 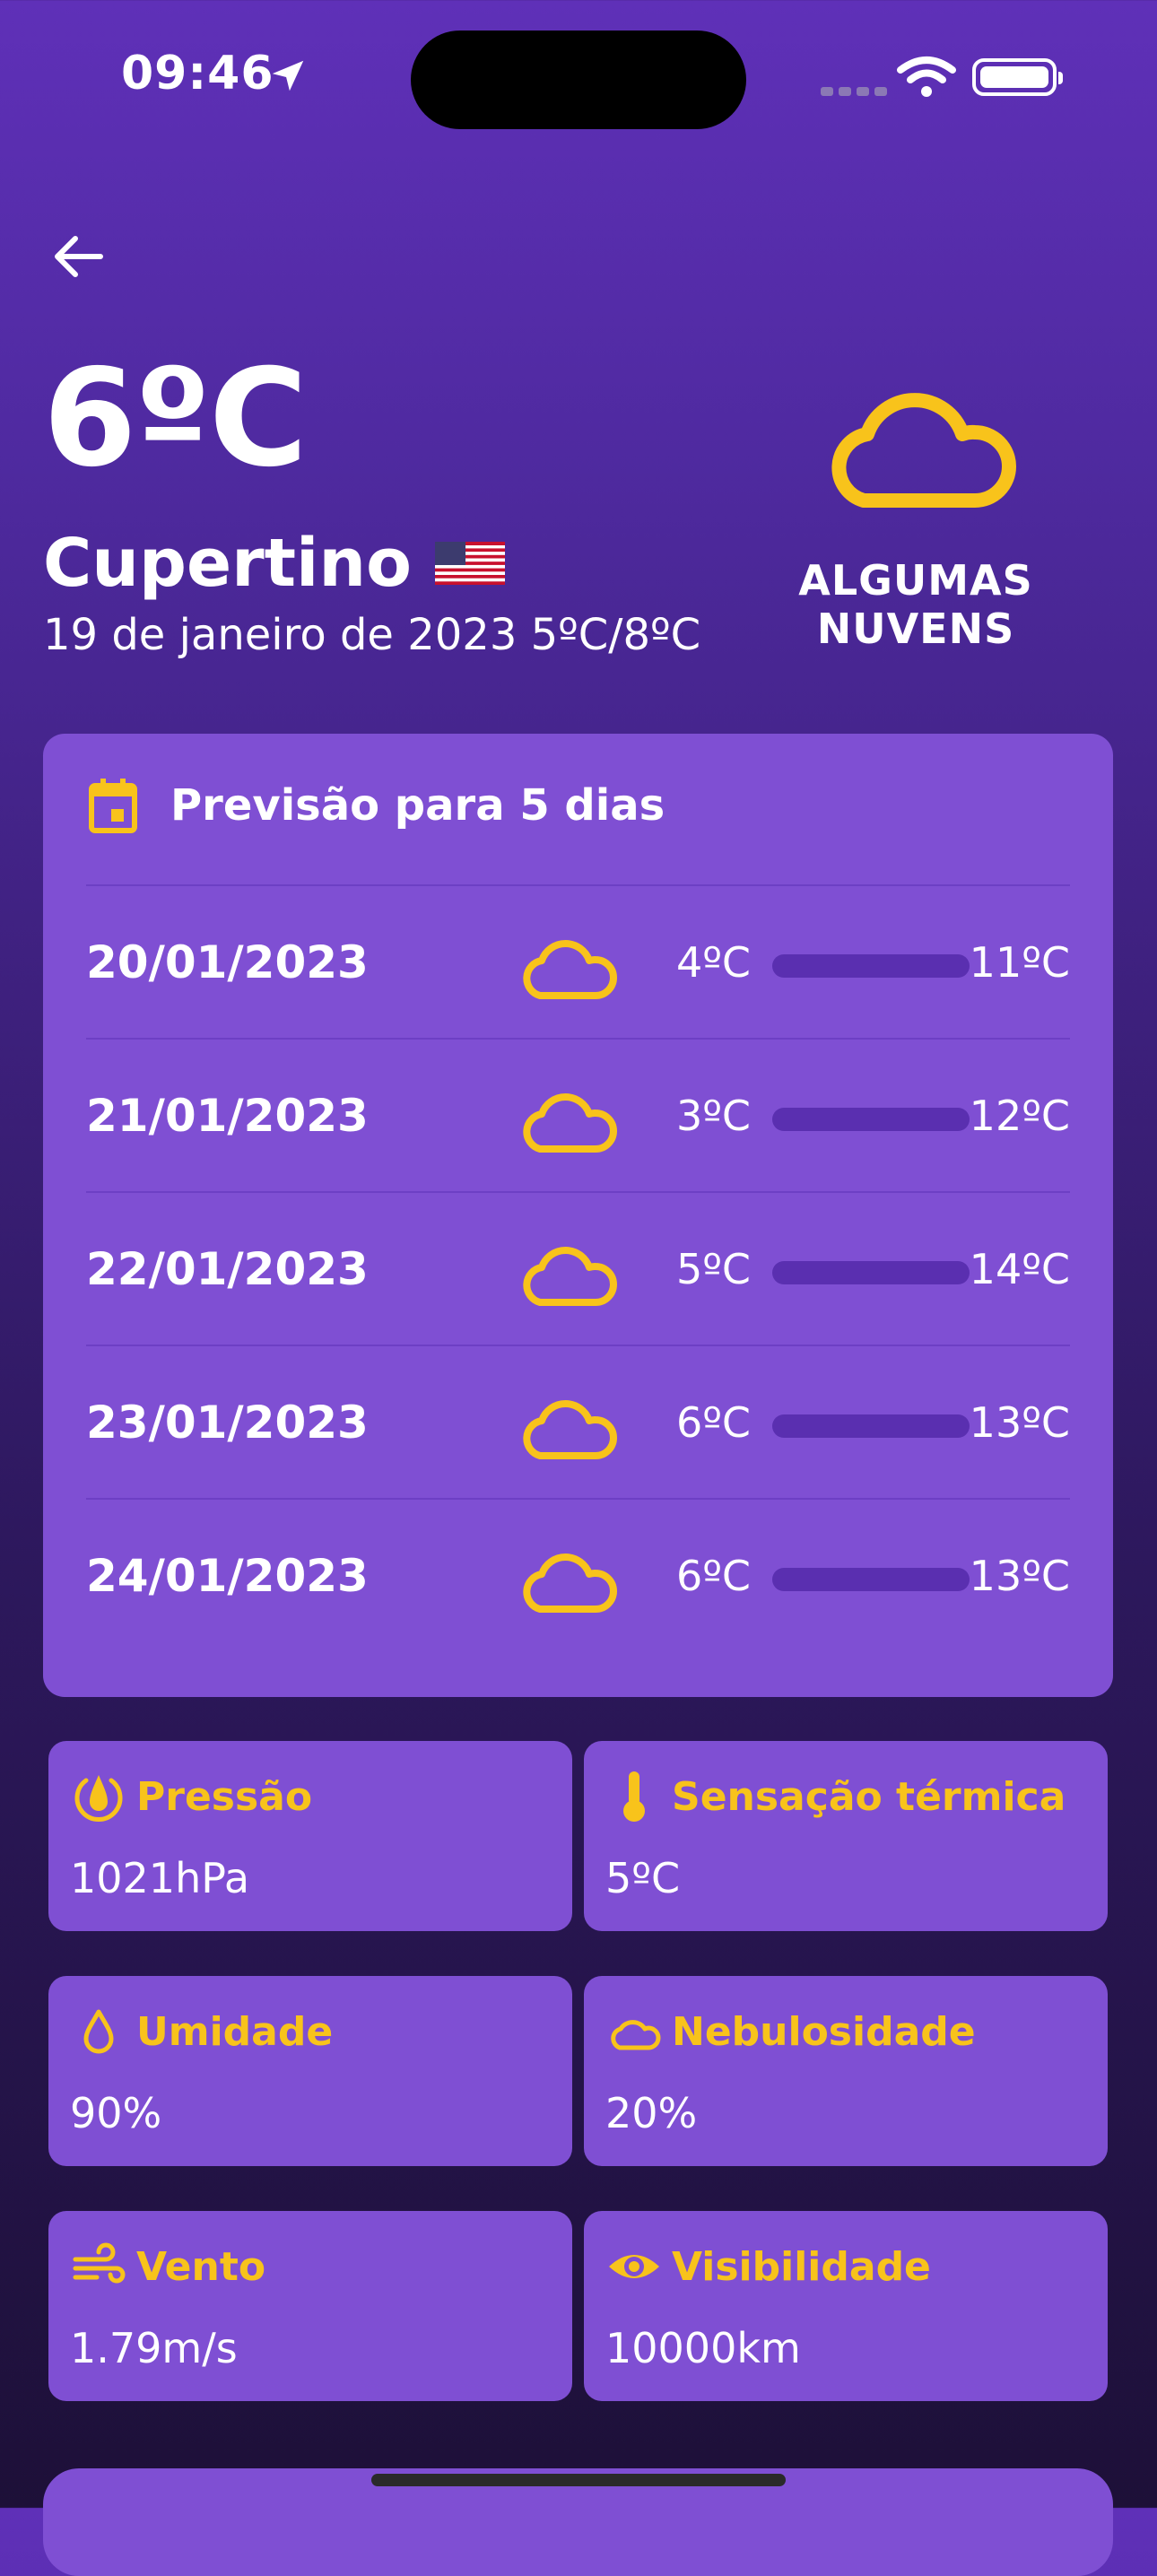 I want to click on cellular-signal-icon, so click(x=856, y=91).